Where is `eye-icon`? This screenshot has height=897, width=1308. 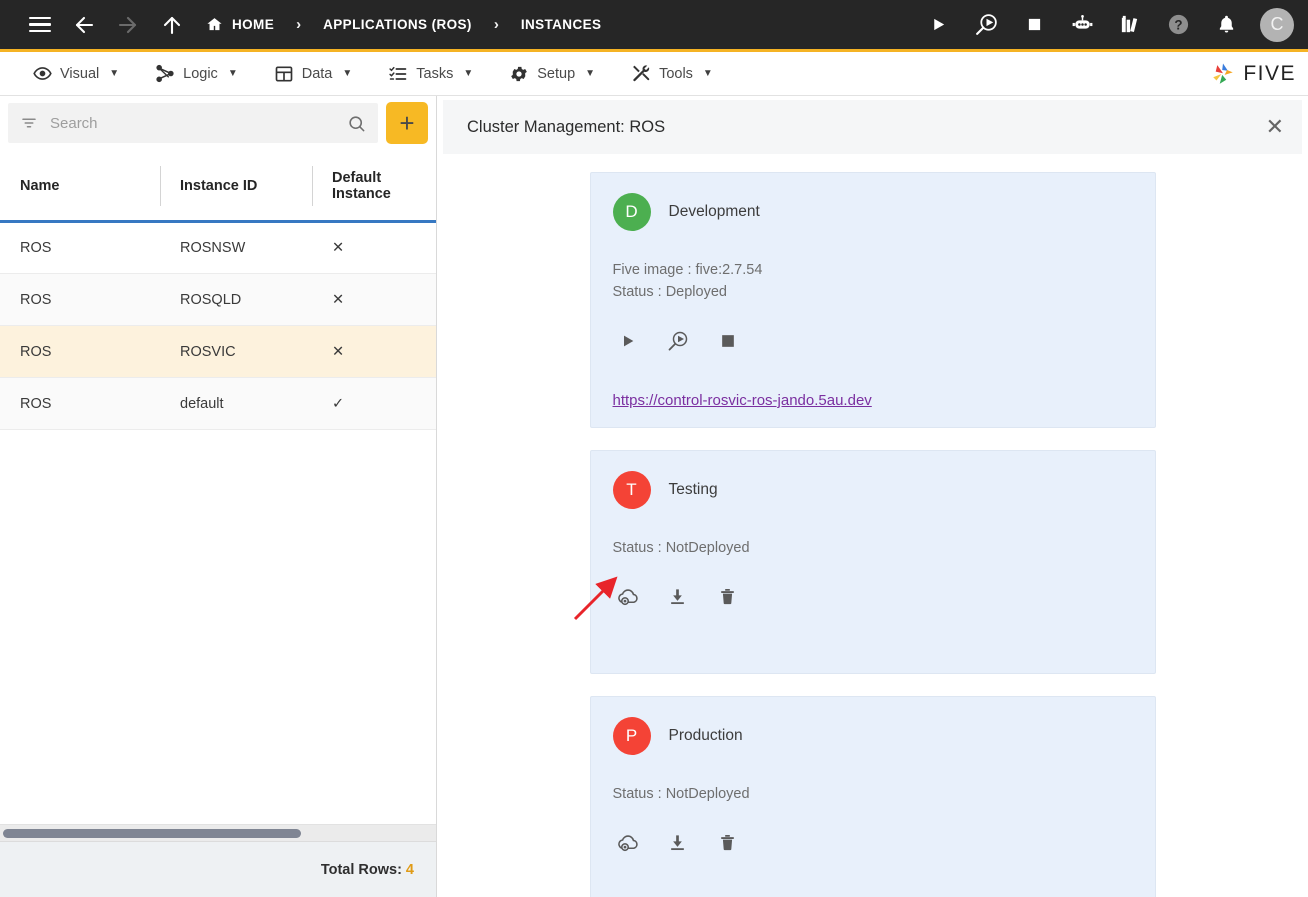 eye-icon is located at coordinates (42, 74).